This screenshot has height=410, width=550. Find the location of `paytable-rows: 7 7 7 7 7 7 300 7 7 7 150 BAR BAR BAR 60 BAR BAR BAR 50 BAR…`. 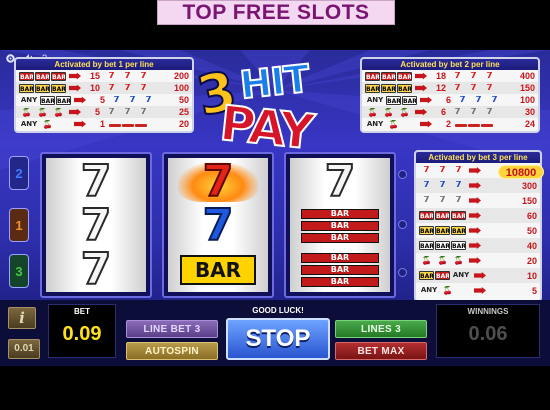

paytable-rows: 7 7 7 7 7 7 300 7 7 7 150 BAR BAR BAR 60 BAR BAR BAR 50 BAR… is located at coordinates (478, 230).